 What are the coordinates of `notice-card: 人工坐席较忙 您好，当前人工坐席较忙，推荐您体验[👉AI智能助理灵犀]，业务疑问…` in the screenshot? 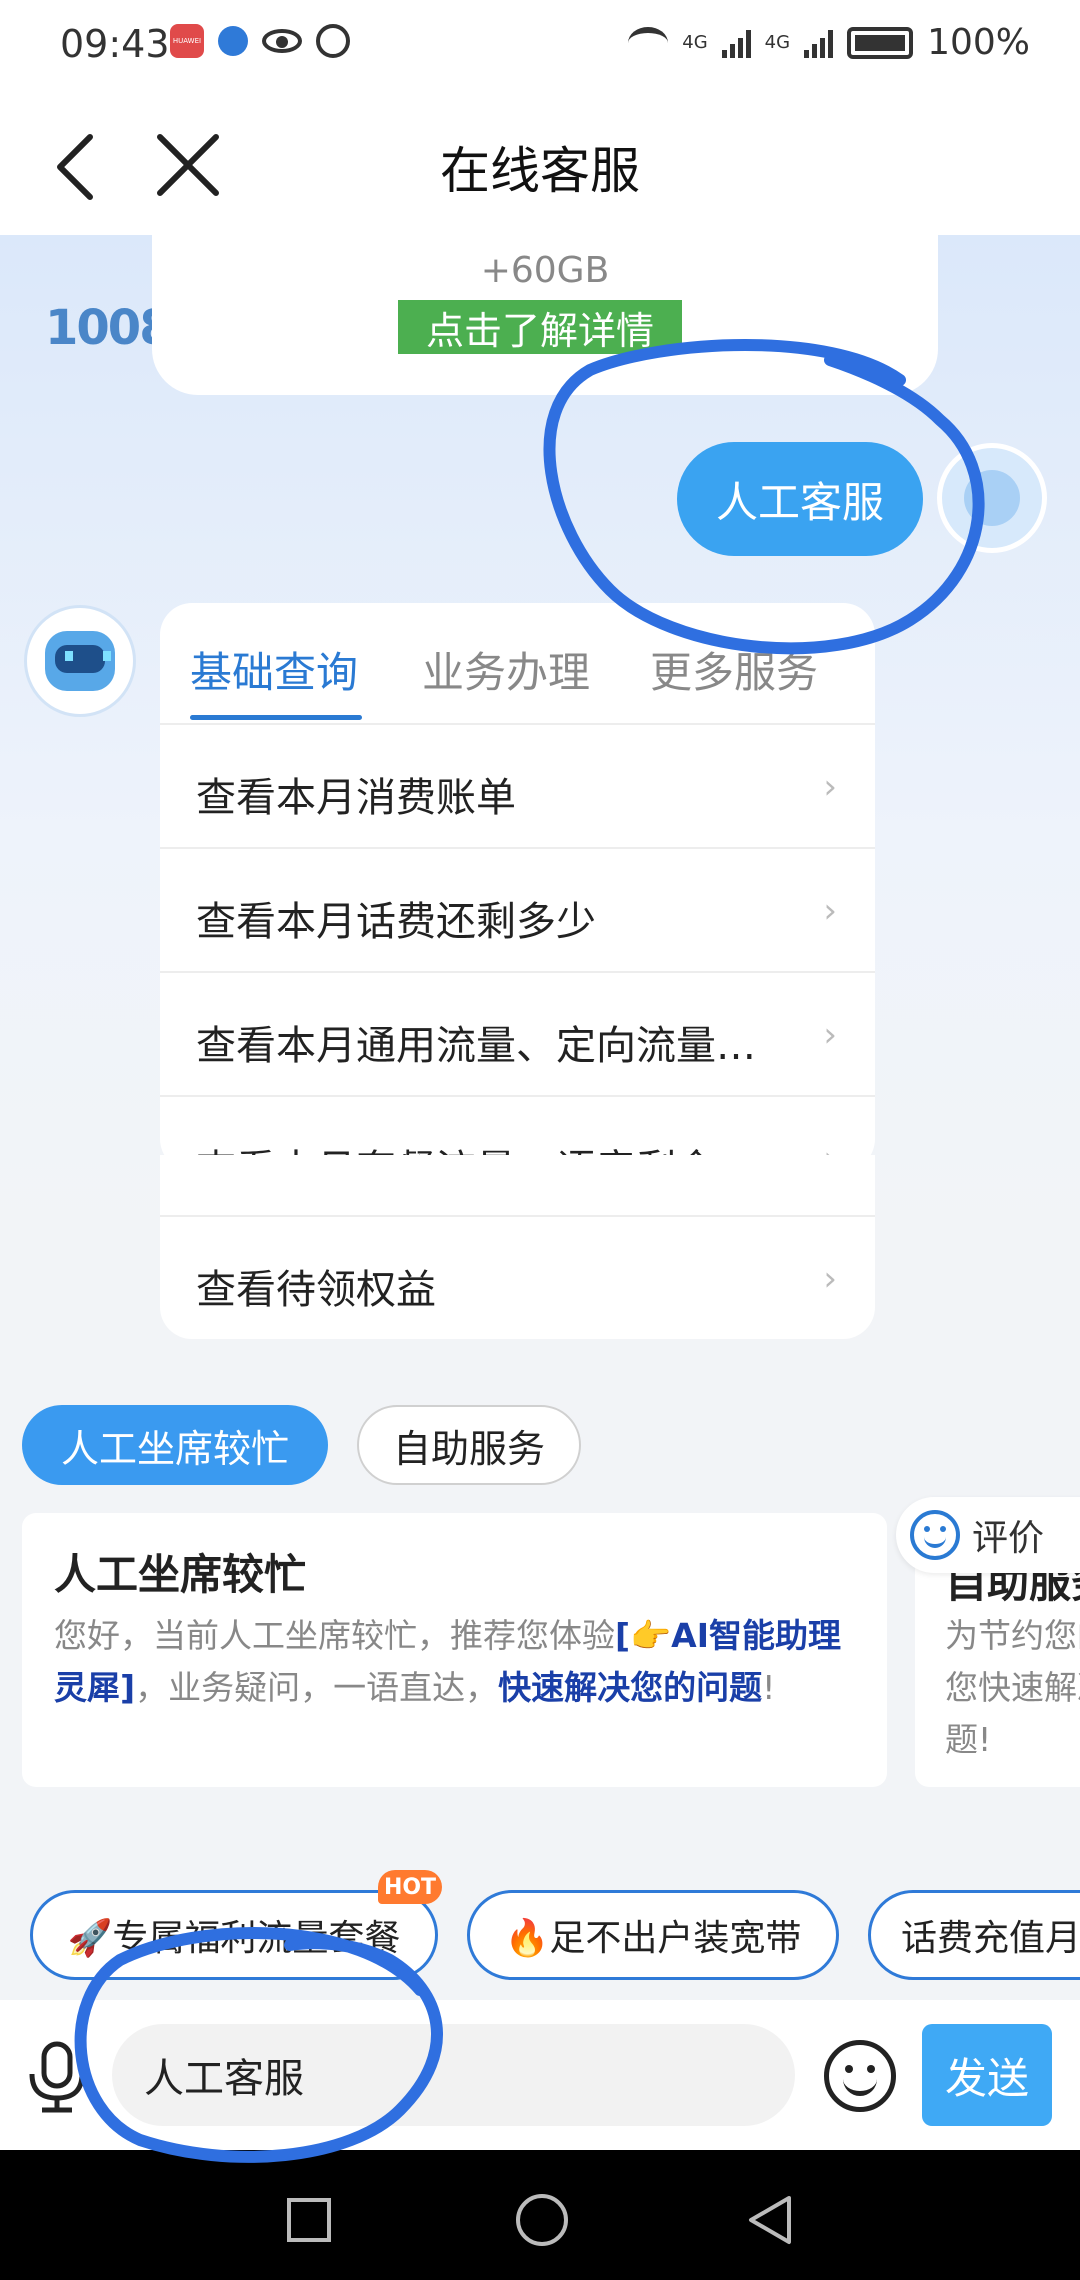 It's located at (454, 1650).